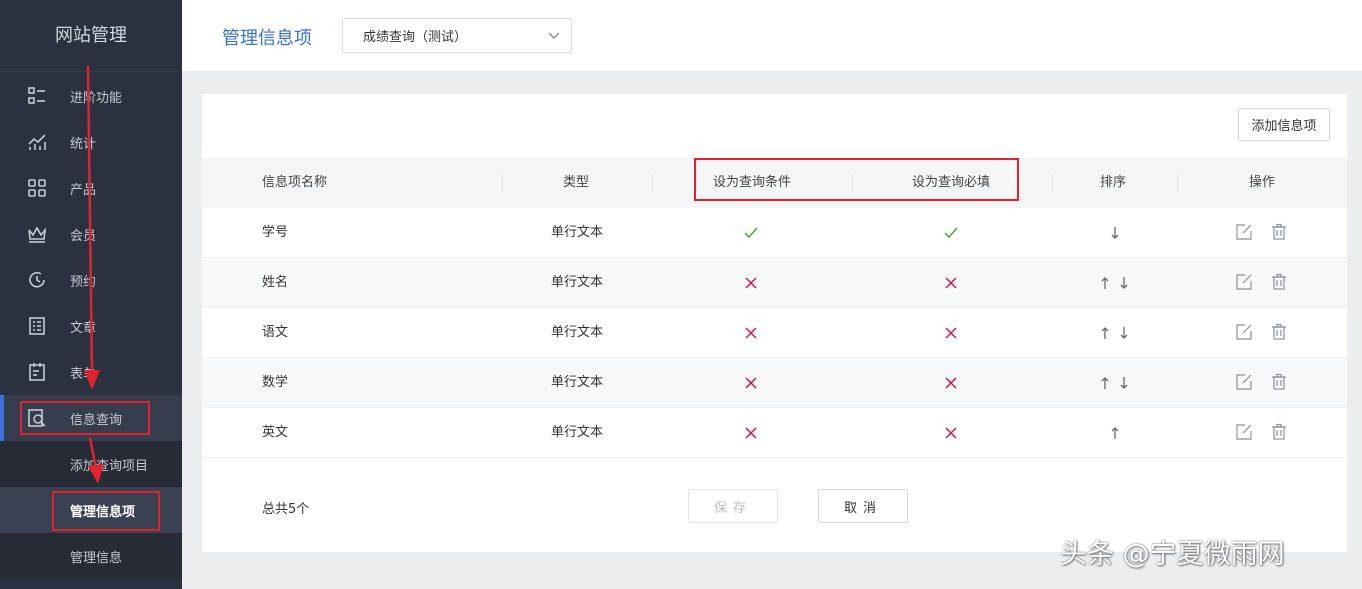  What do you see at coordinates (286, 509) in the screenshot?
I see `total-count: 总共5个` at bounding box center [286, 509].